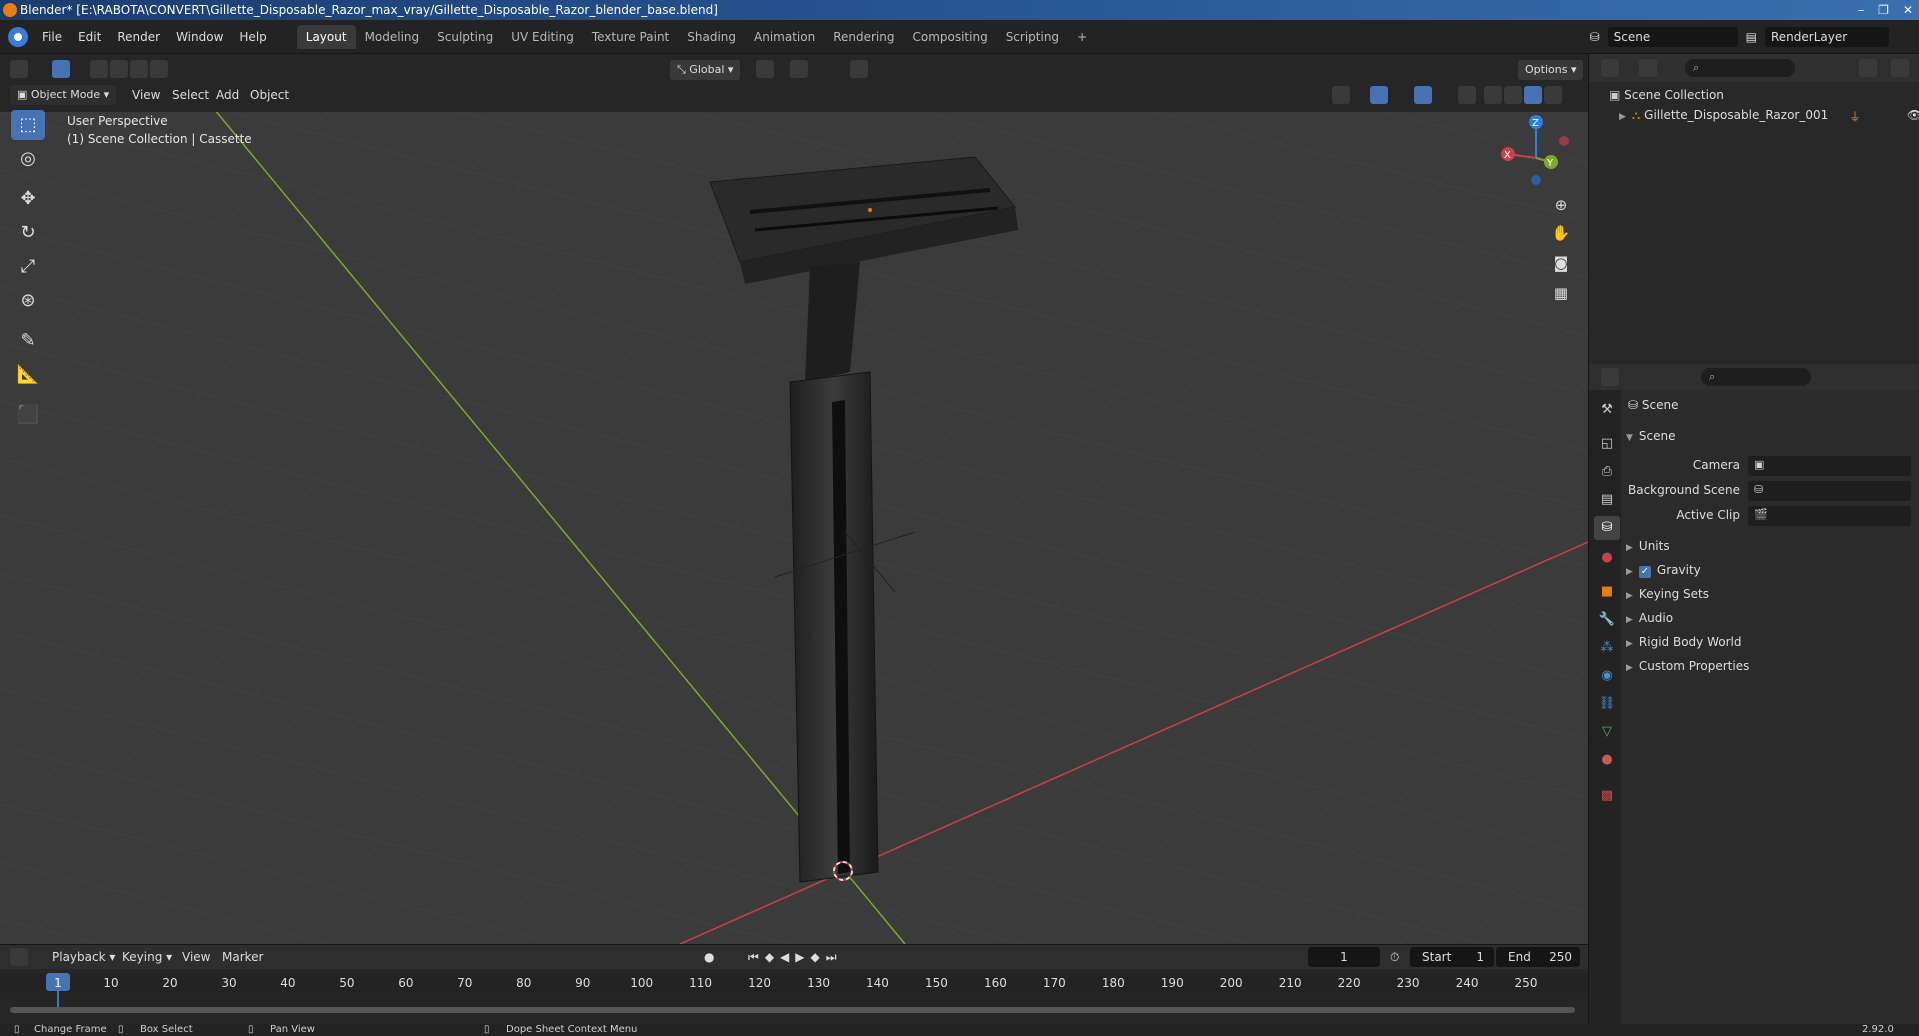 The image size is (1919, 1036). I want to click on solid-shading-icon, so click(1513, 95).